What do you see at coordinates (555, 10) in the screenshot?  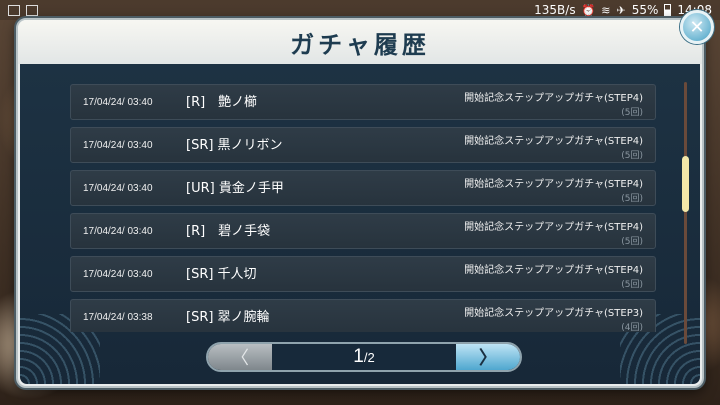 I see `net-speed: 135B/s` at bounding box center [555, 10].